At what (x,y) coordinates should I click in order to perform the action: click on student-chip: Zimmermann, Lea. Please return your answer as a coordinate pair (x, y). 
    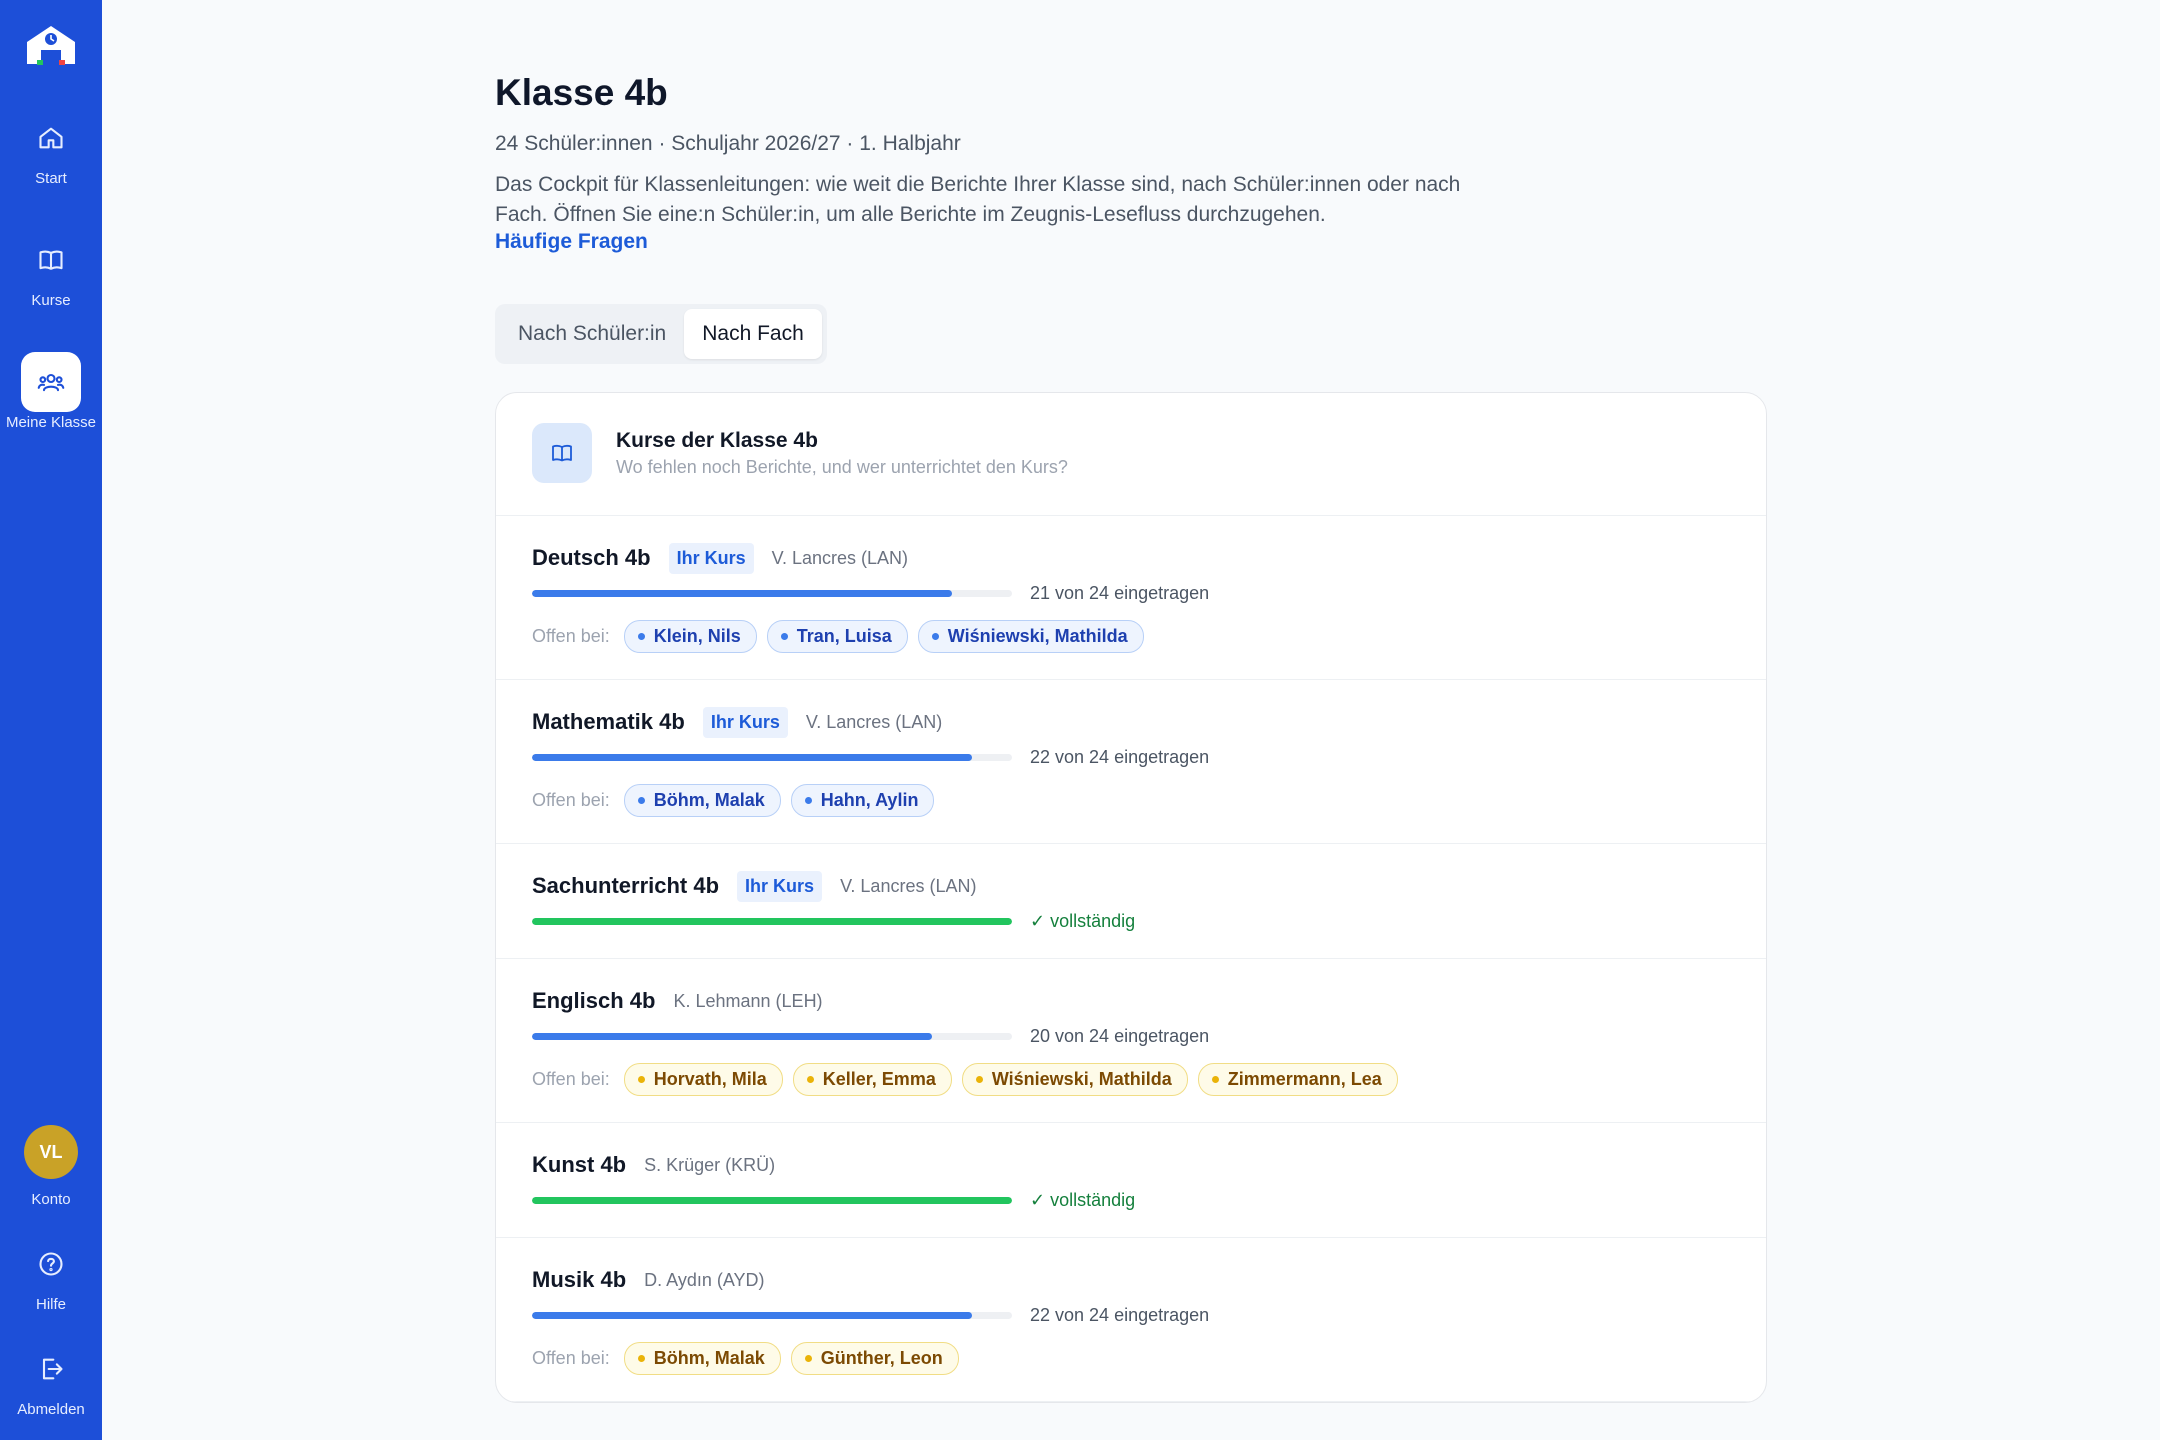
    Looking at the image, I should click on (1297, 1079).